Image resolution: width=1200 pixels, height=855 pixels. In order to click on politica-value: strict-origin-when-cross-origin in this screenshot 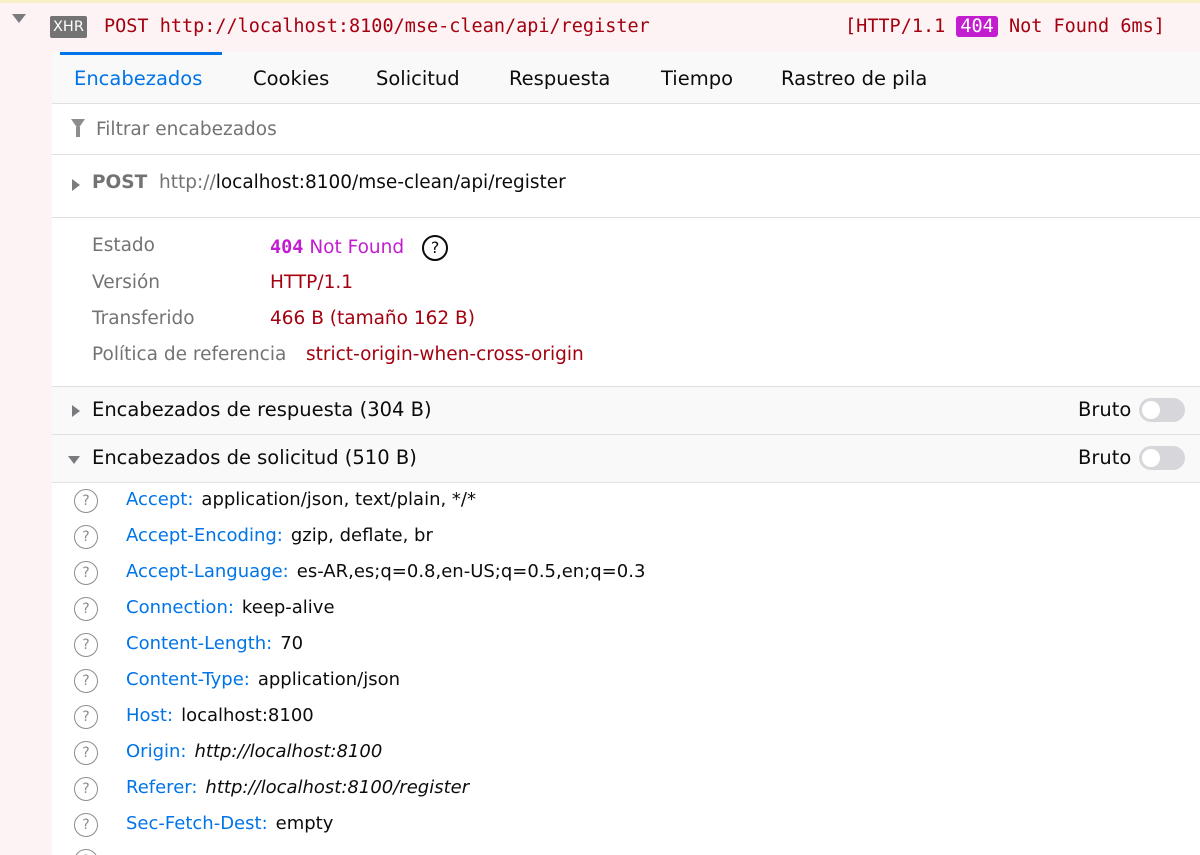, I will do `click(445, 354)`.